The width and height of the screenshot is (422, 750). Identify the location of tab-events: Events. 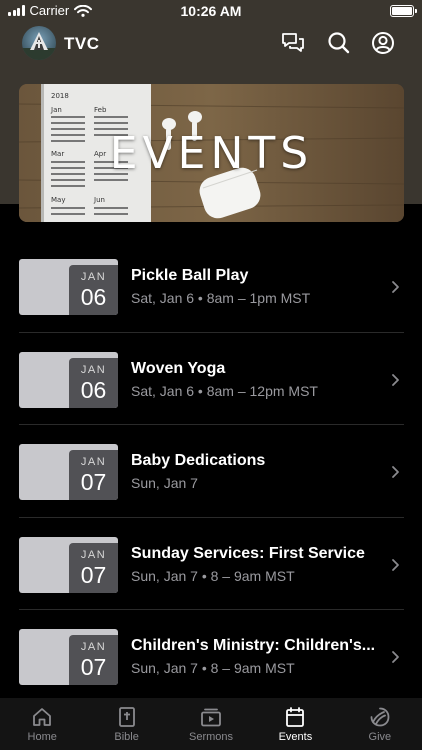
(295, 724).